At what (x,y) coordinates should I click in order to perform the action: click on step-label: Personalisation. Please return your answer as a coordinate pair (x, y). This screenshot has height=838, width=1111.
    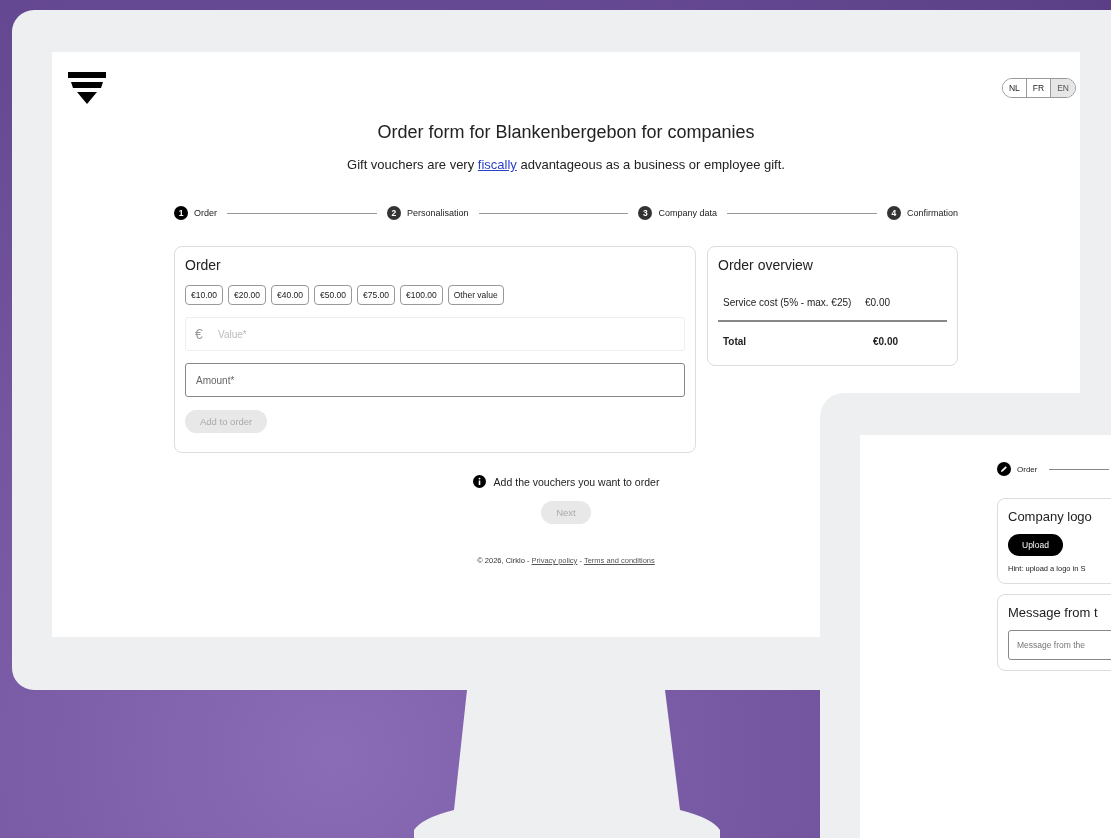
    Looking at the image, I should click on (437, 213).